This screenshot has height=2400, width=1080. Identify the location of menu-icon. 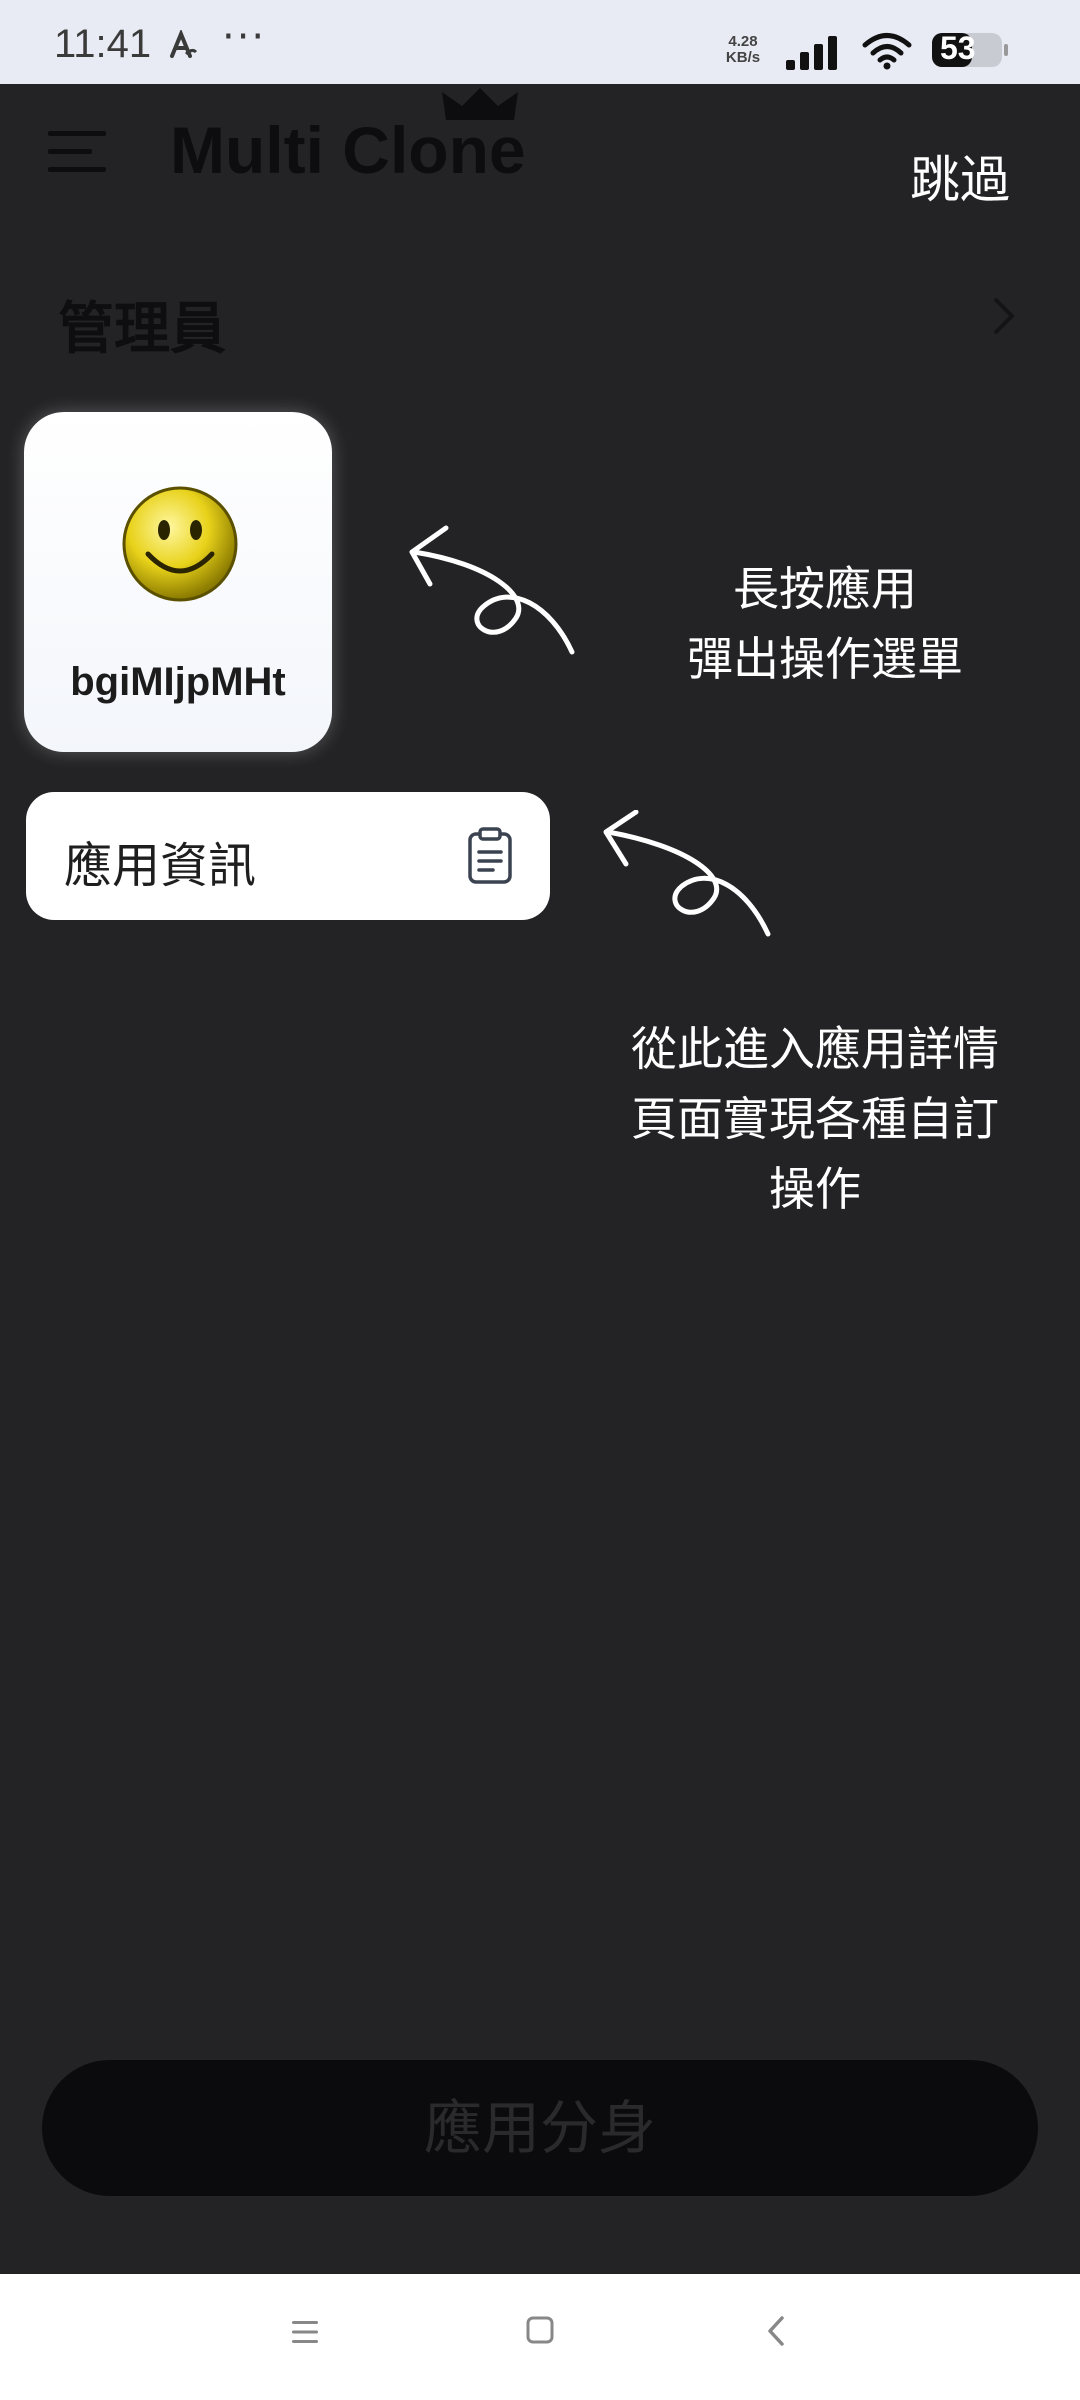
(77, 151).